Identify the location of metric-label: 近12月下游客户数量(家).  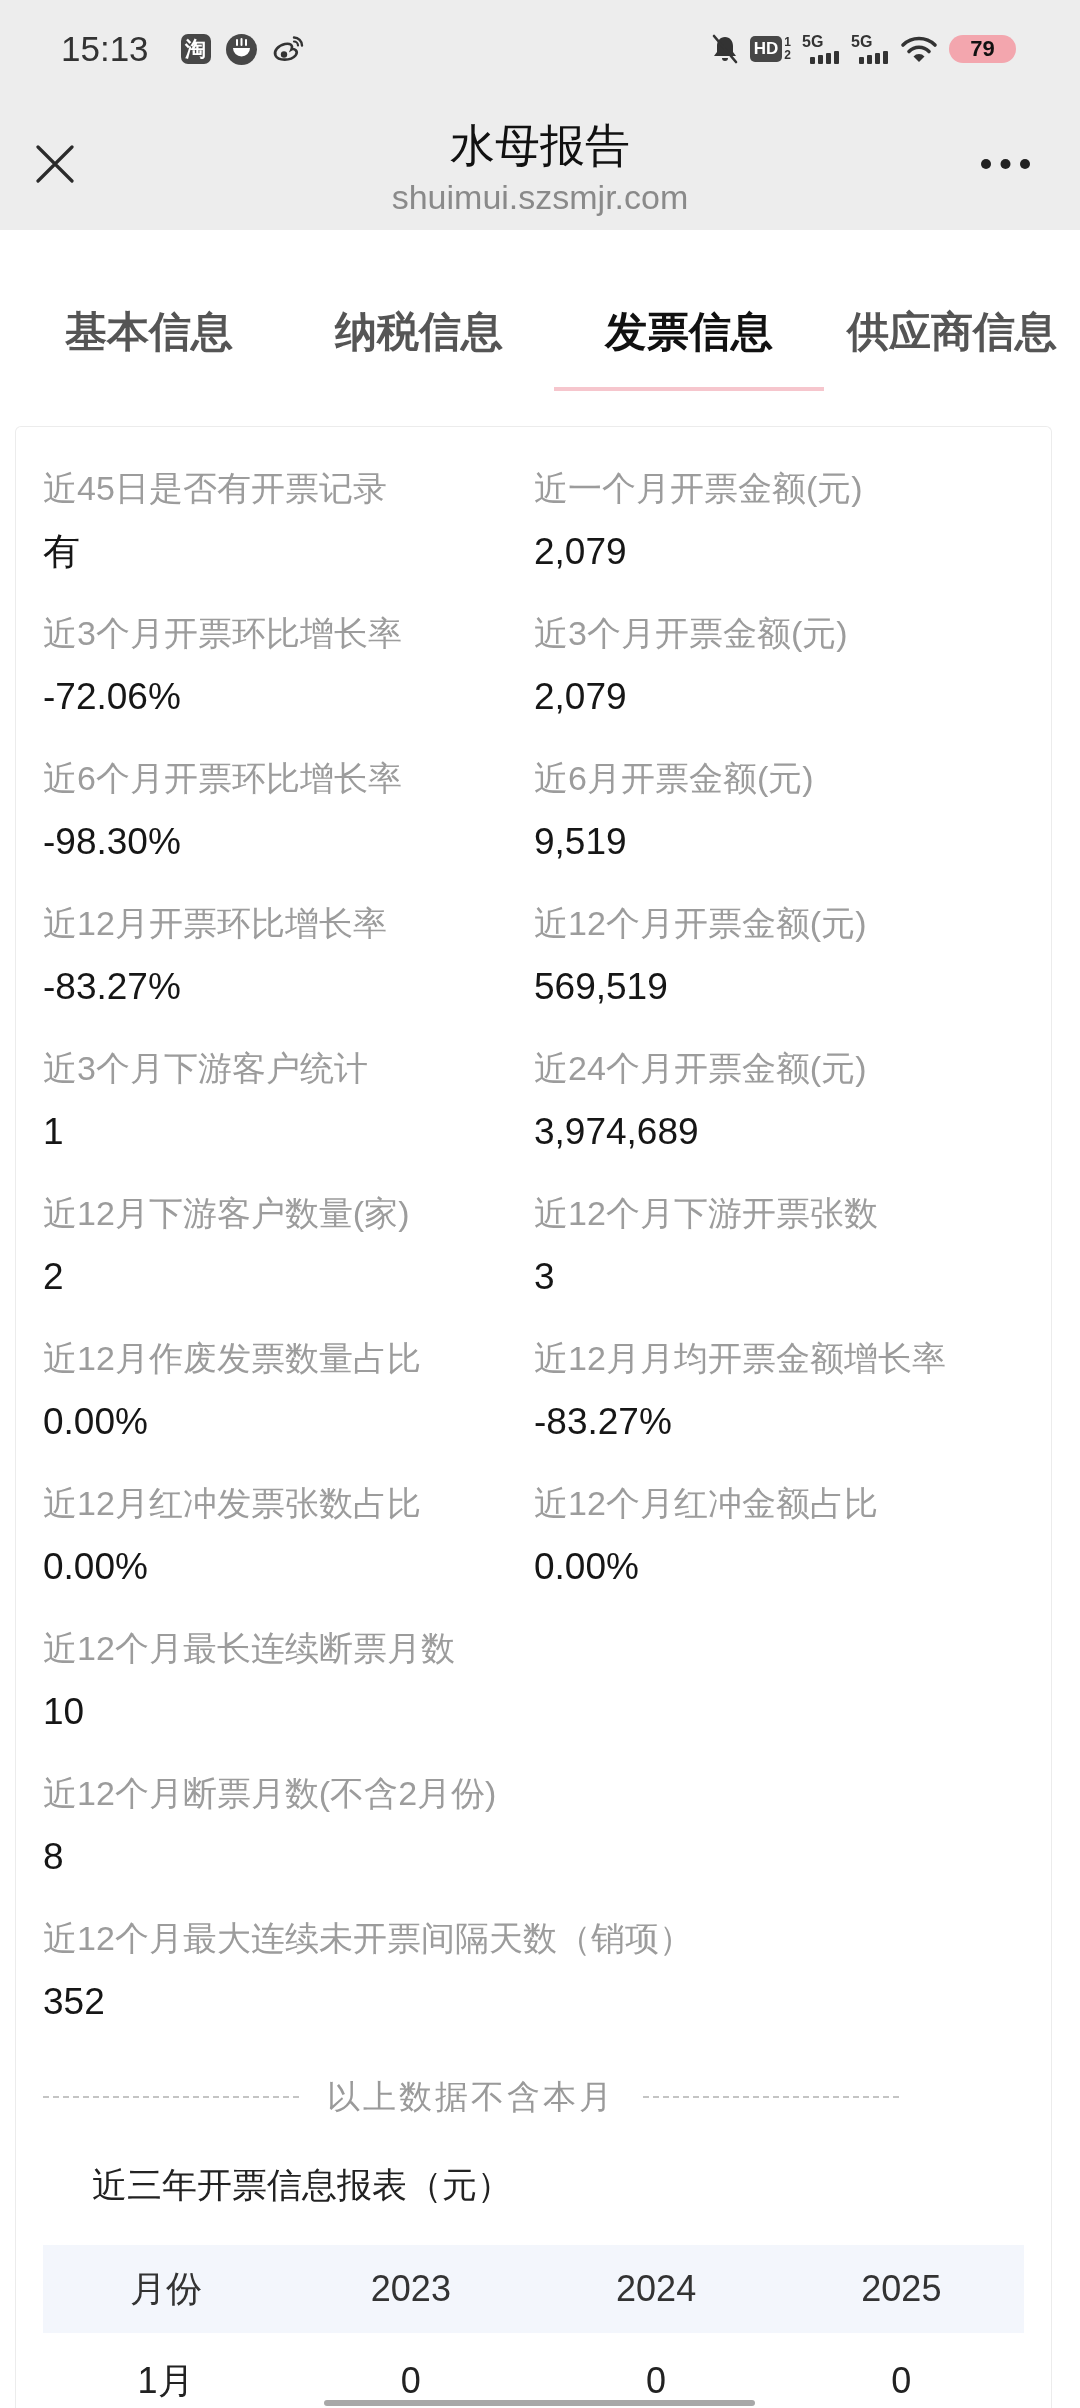
(226, 1213).